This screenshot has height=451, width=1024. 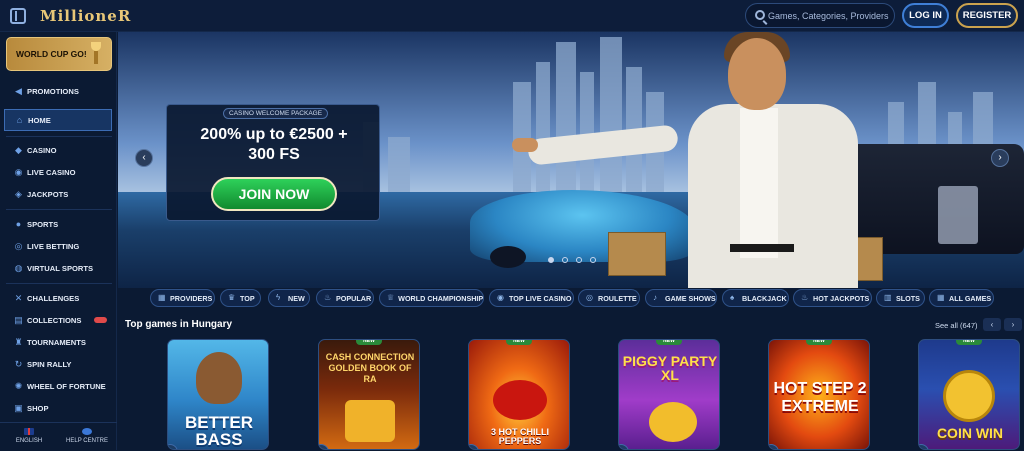 I want to click on game-tile-3-hot-chilli-peppers: NEW 3 HOT CHILLI PEPPERS, so click(x=519, y=394).